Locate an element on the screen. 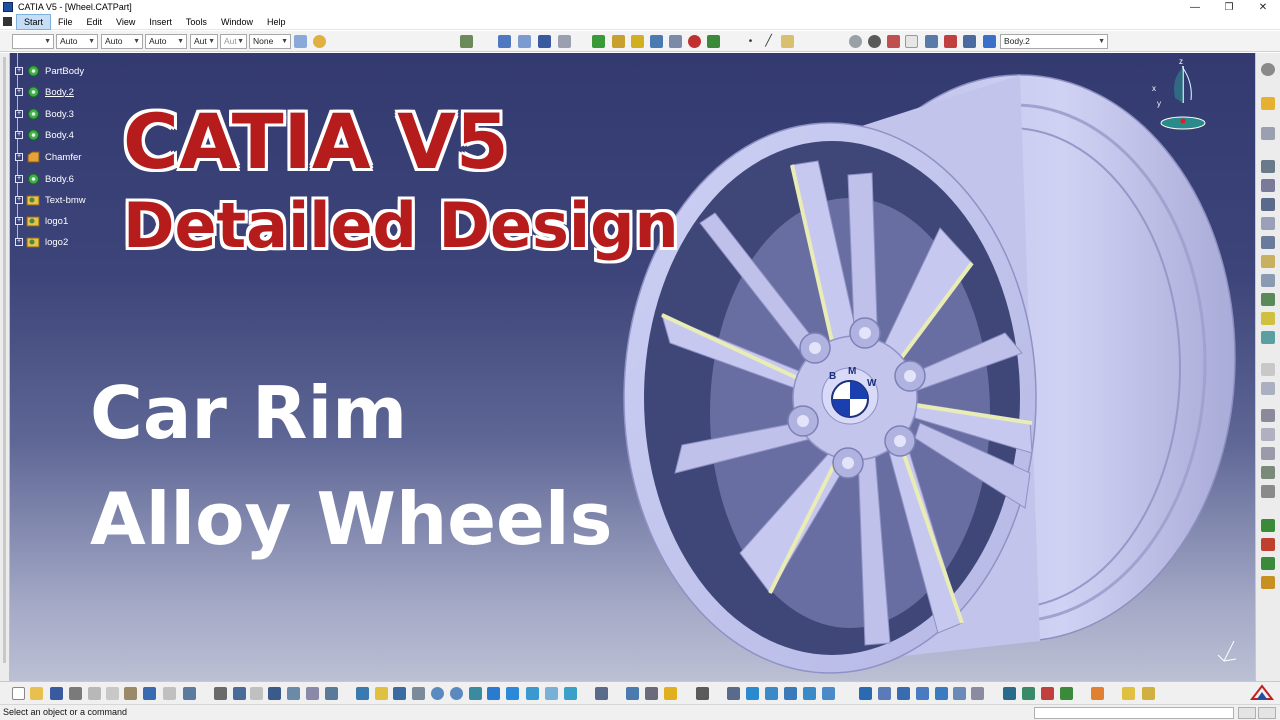  constraint-icon is located at coordinates (1066, 693).